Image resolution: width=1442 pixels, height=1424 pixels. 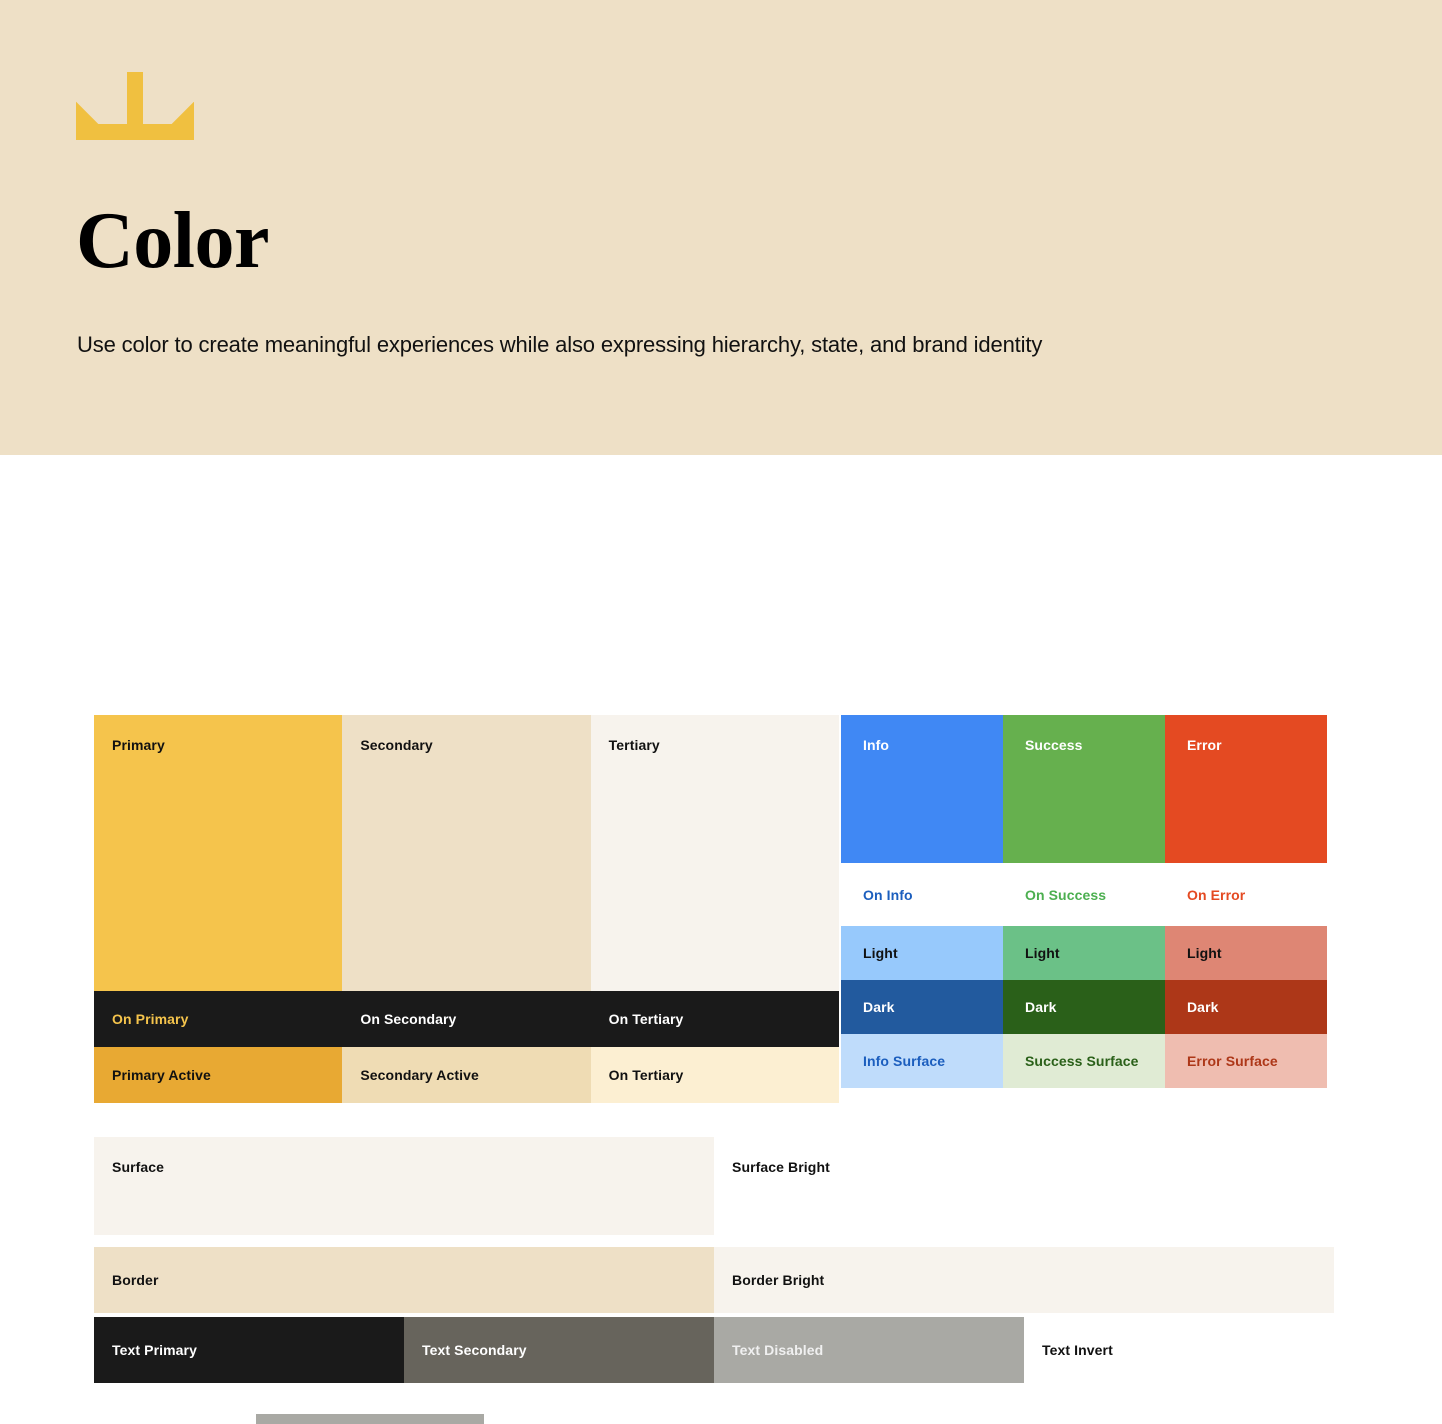 I want to click on swatch-surface-bright: Surface Bright, so click(x=1024, y=1186).